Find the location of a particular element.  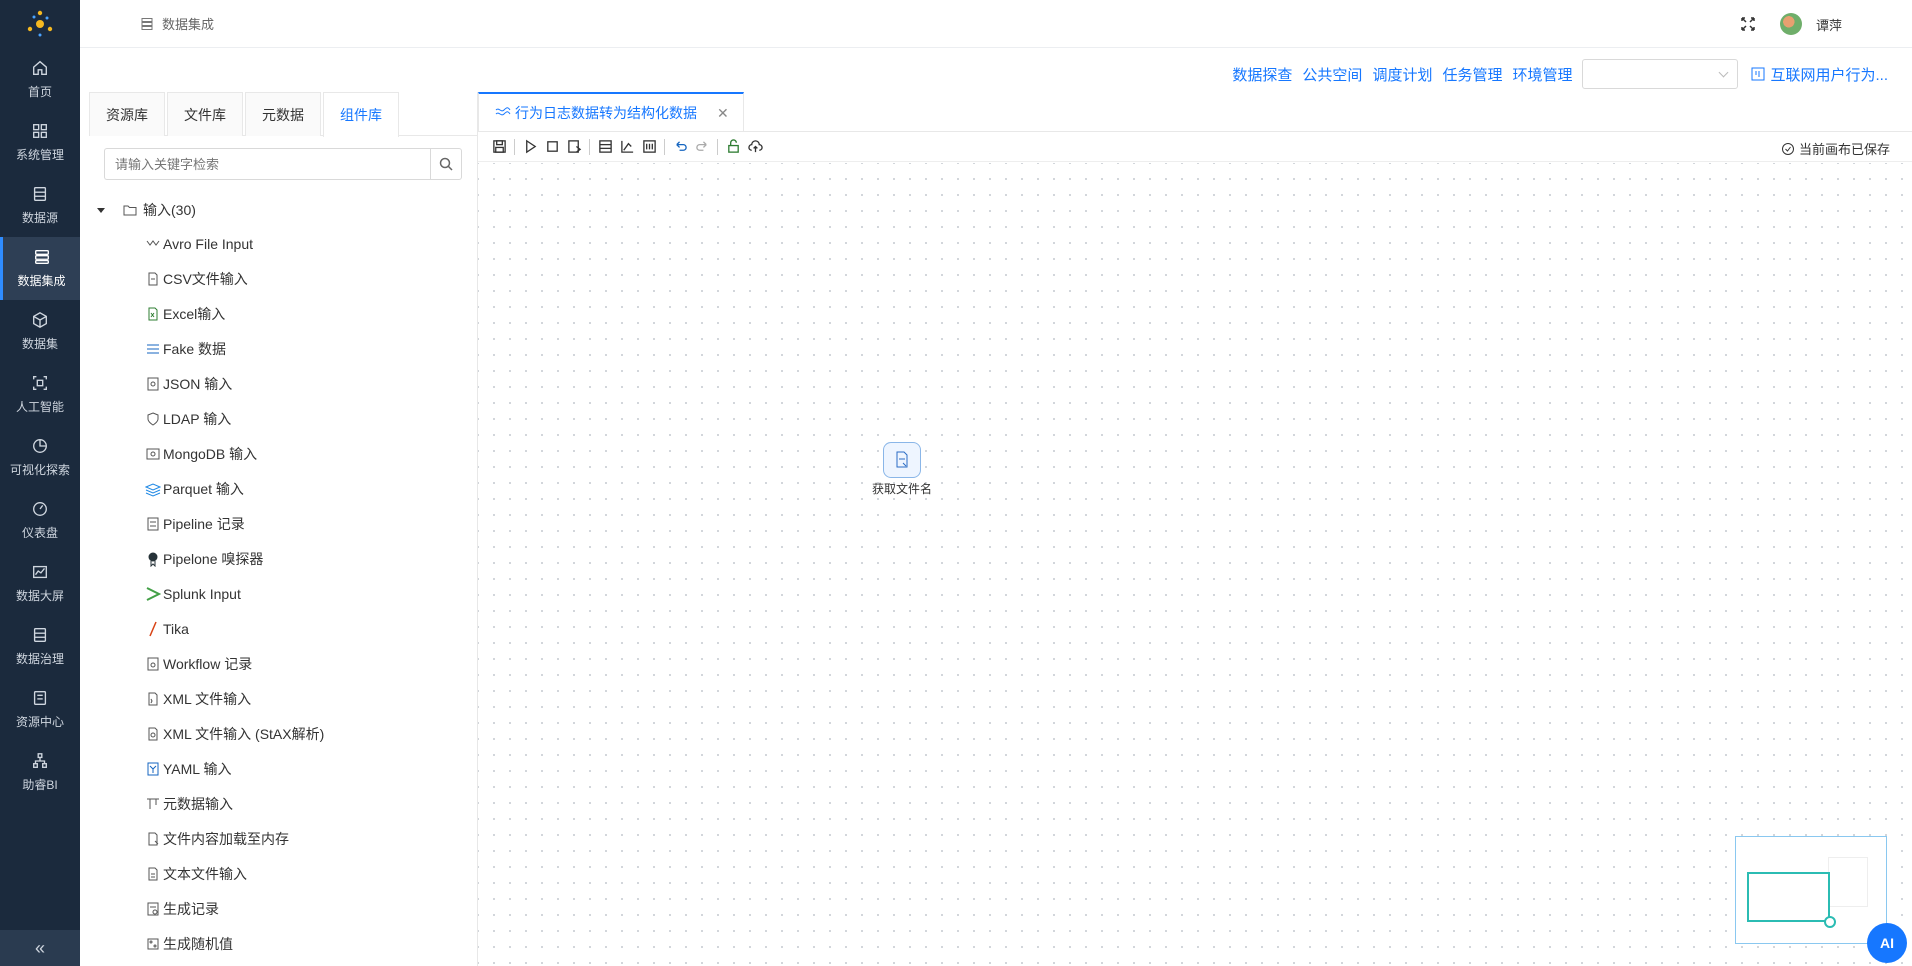

stop-icon is located at coordinates (552, 146).